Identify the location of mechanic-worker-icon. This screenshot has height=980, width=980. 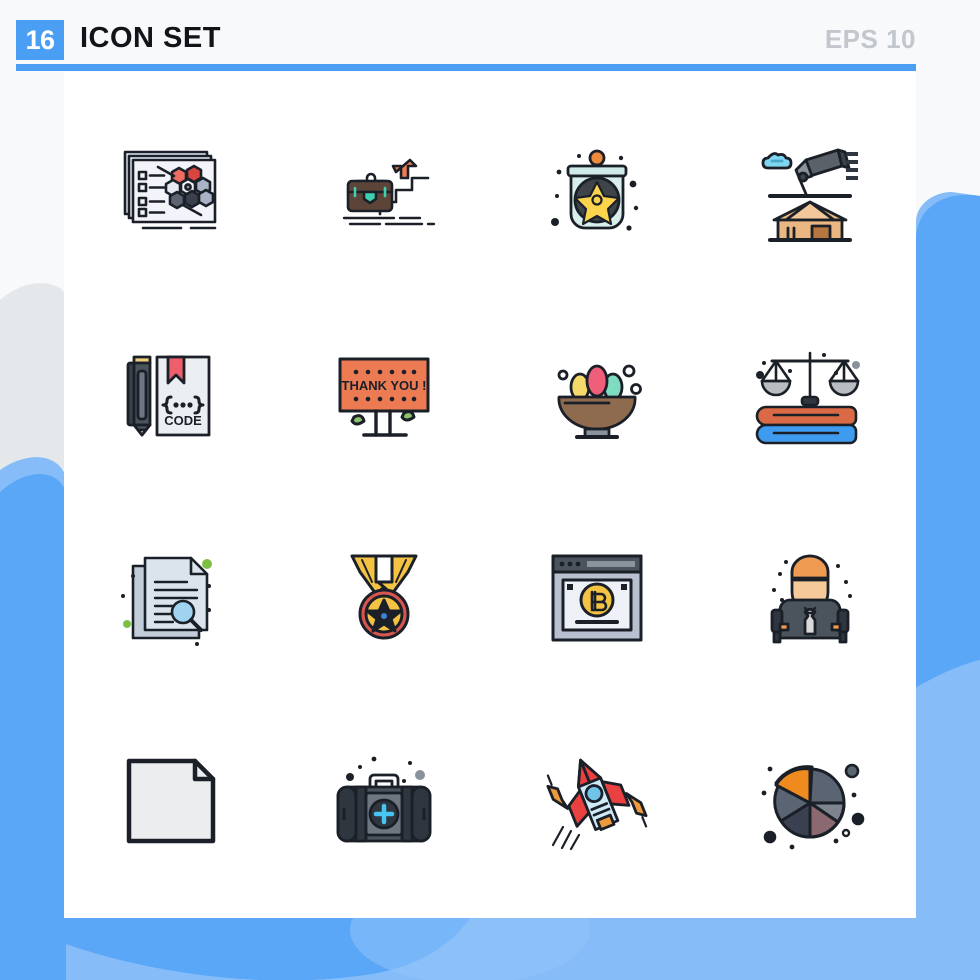
(811, 598).